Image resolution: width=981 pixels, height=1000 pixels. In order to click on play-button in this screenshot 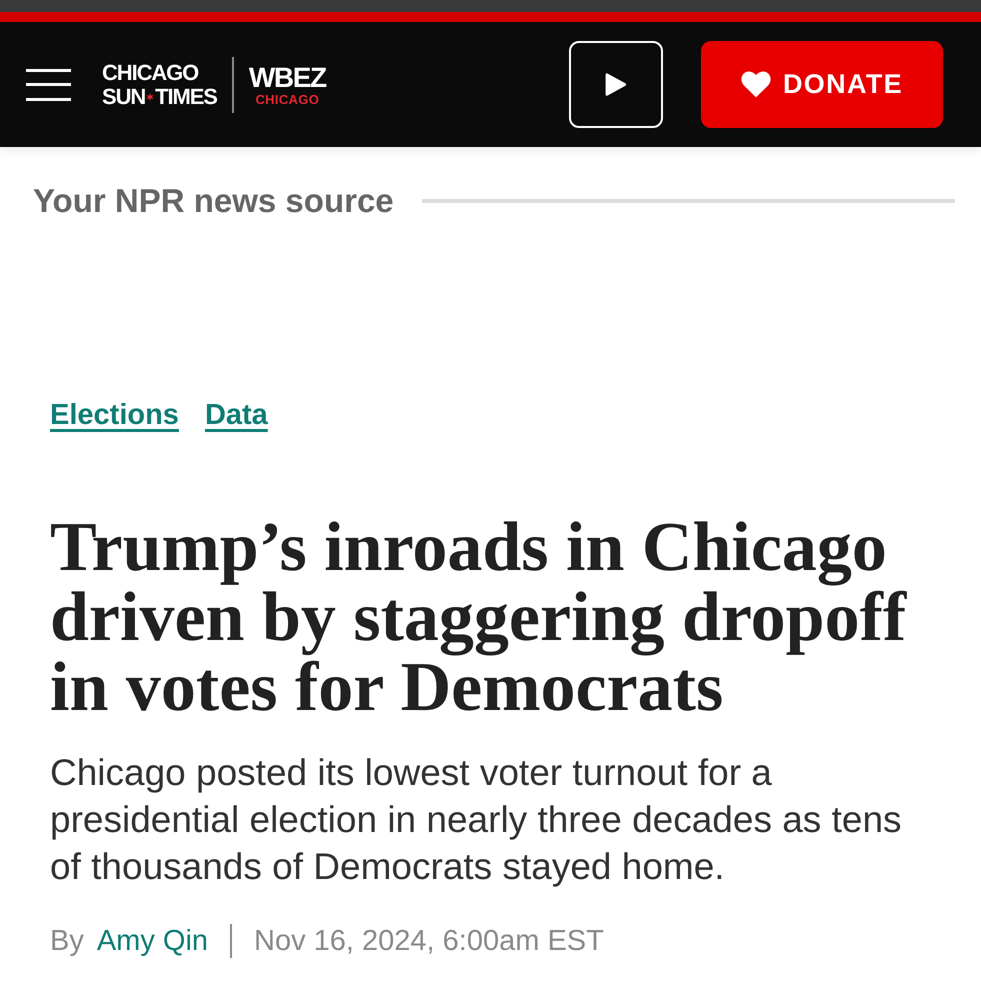, I will do `click(616, 84)`.